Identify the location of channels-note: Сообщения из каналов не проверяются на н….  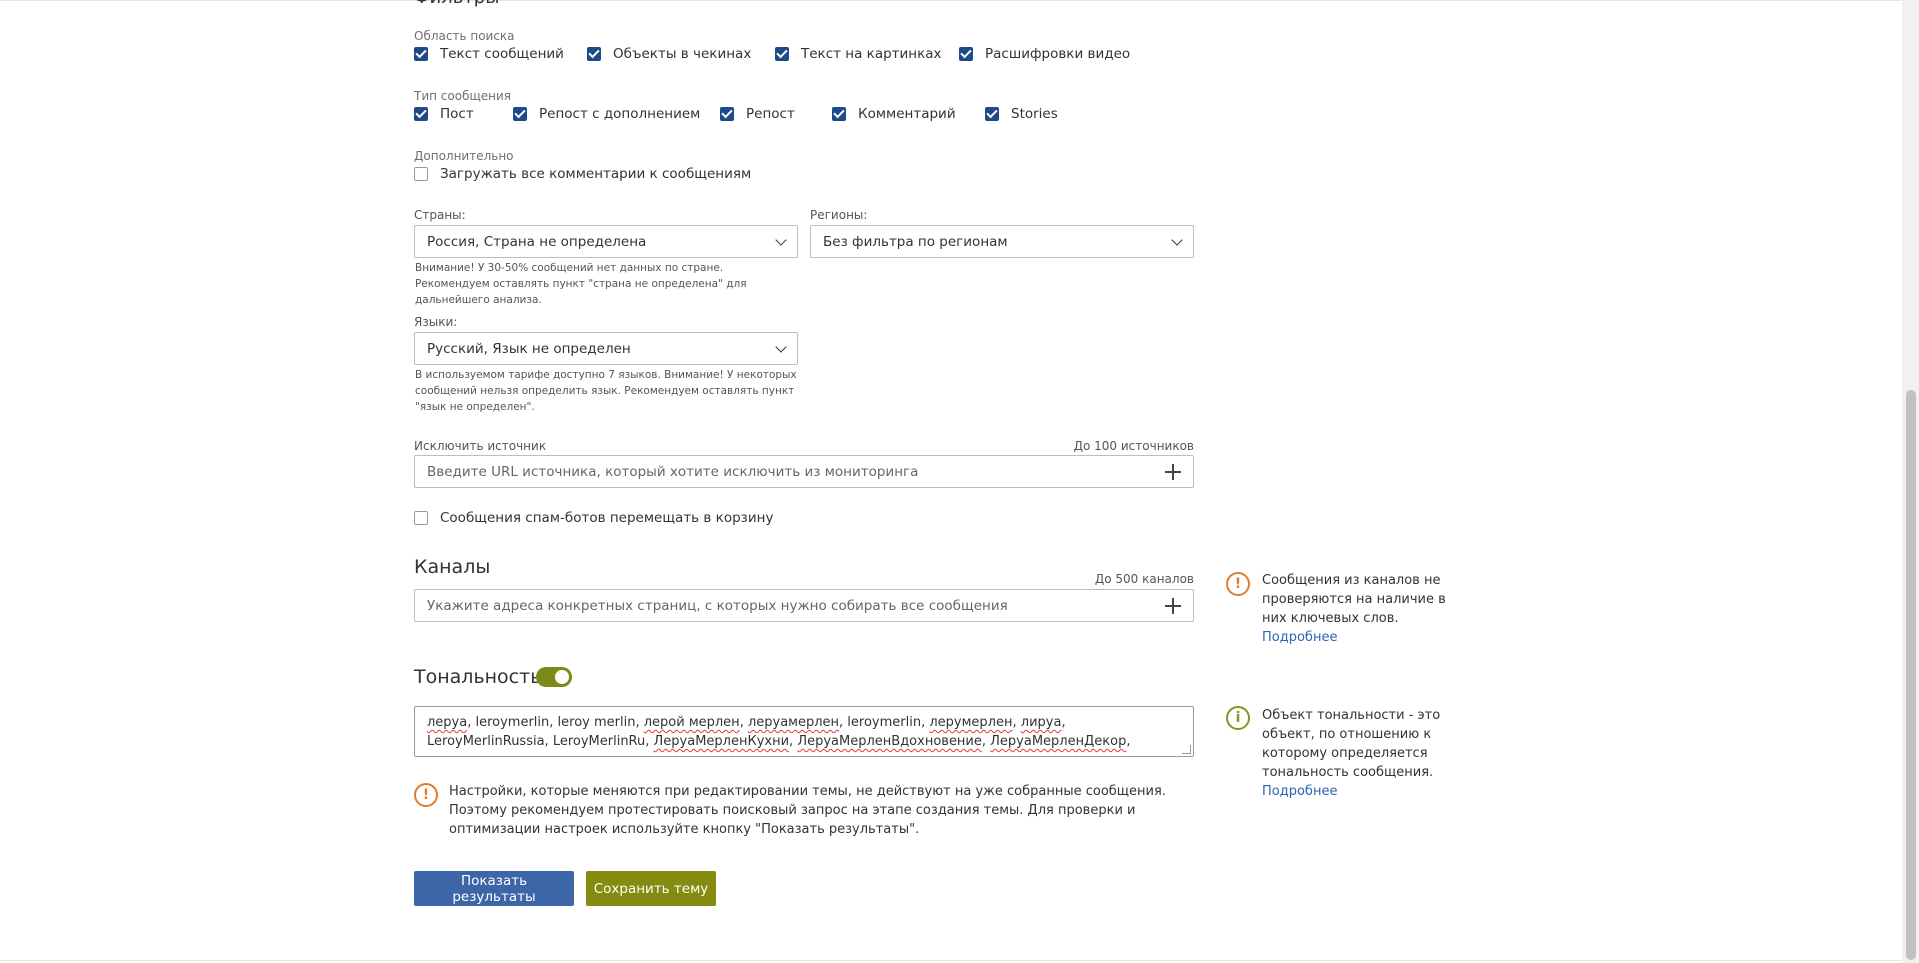
(1354, 609).